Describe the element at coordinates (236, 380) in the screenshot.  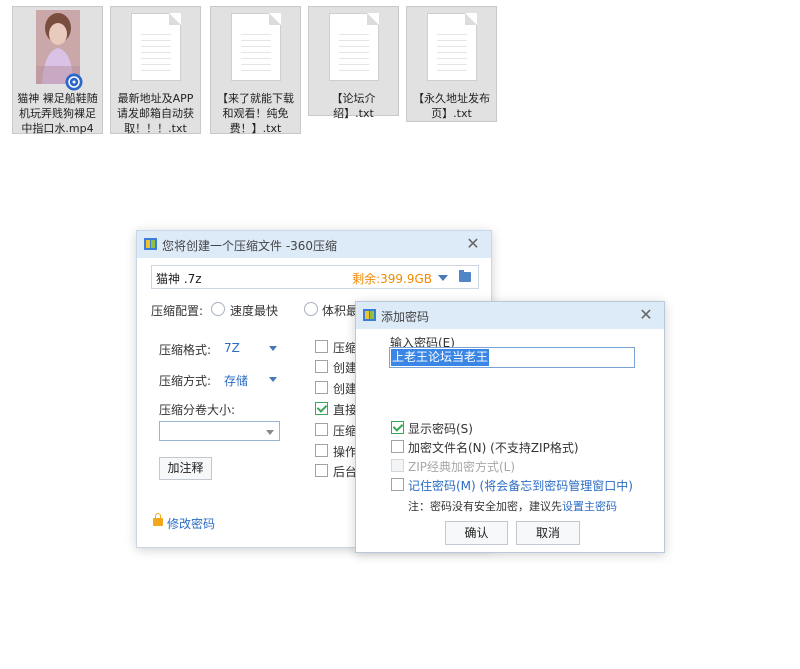
I see `method-select: 存储` at that location.